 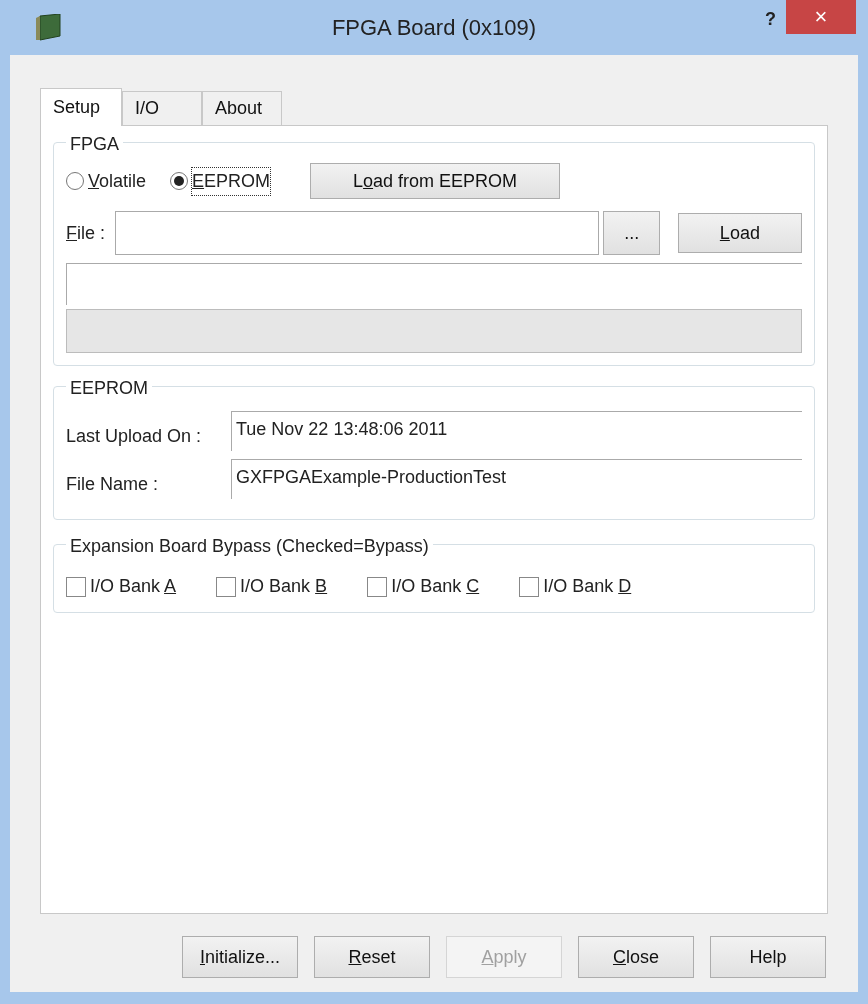 I want to click on checkbox-label: I/O Bank A, so click(x=133, y=586).